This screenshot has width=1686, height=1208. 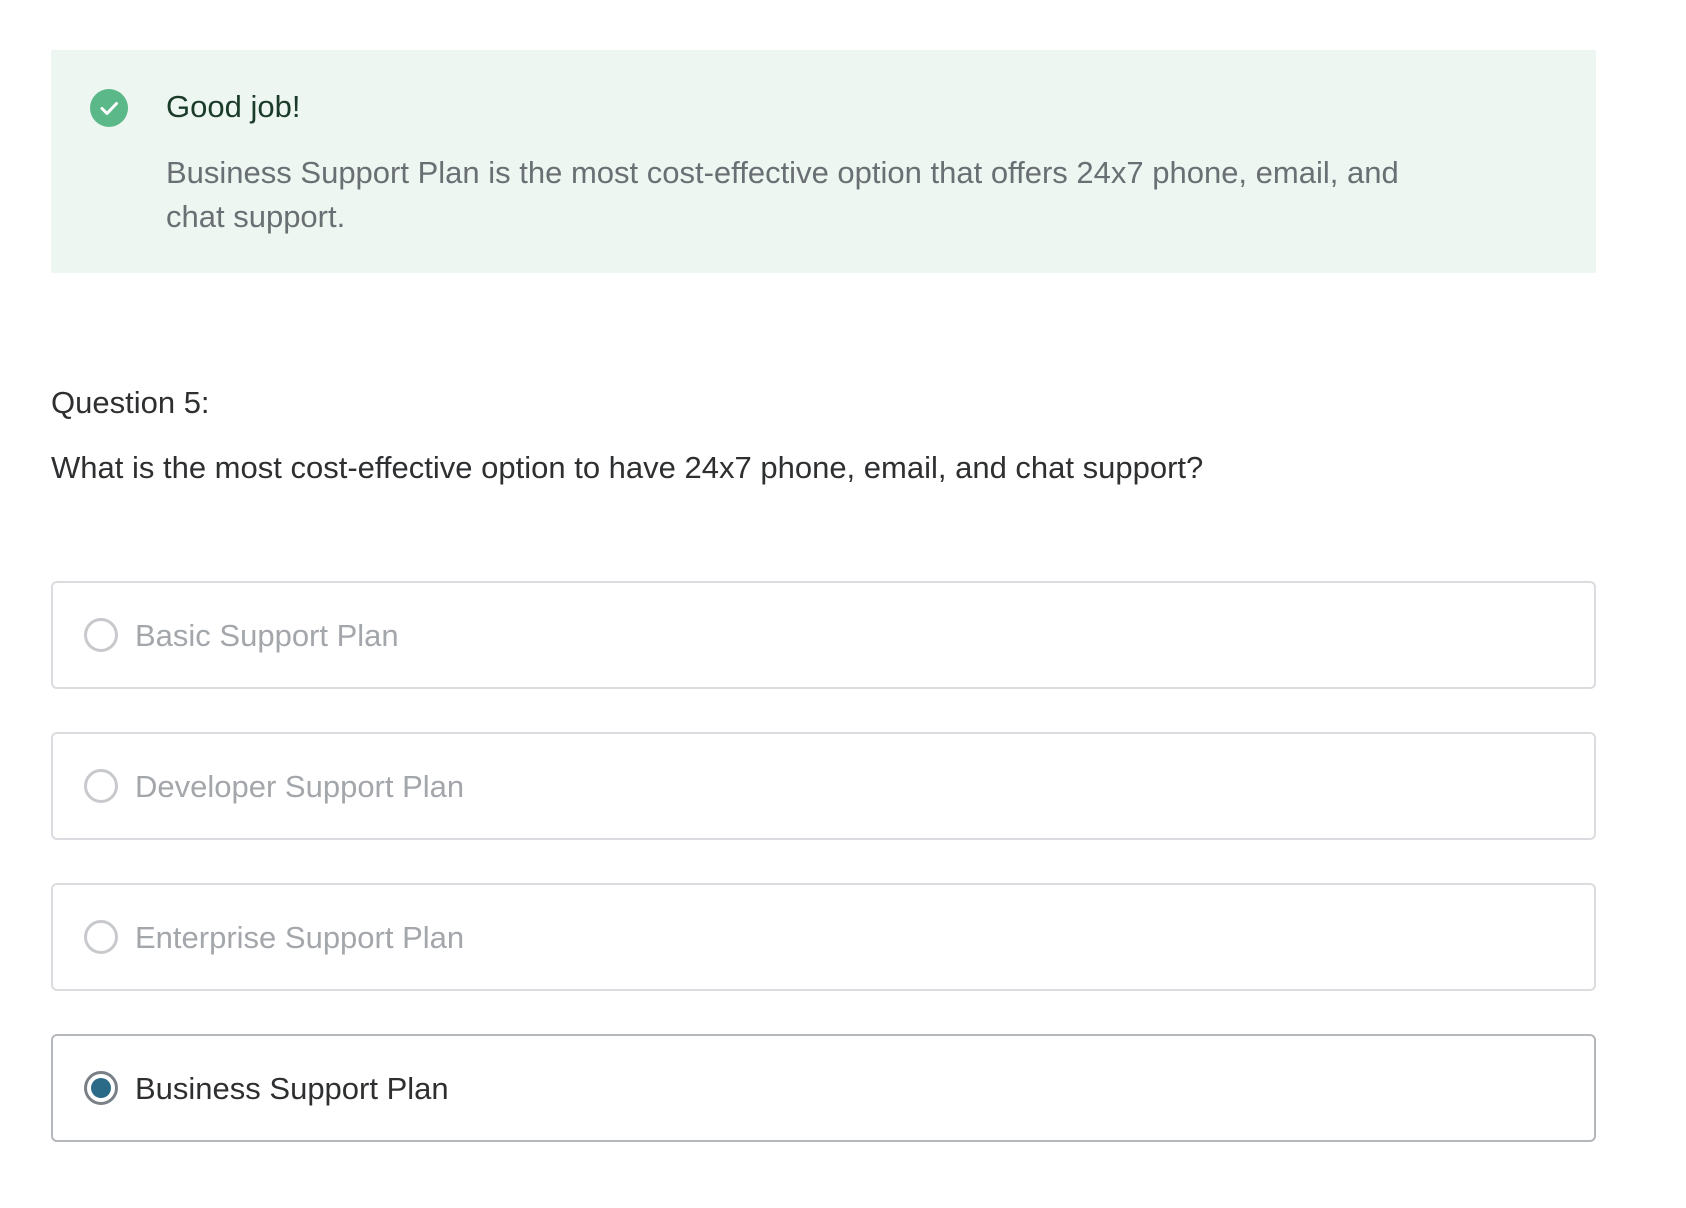 I want to click on answer-option-basic: Basic Support Plan, so click(x=823, y=635).